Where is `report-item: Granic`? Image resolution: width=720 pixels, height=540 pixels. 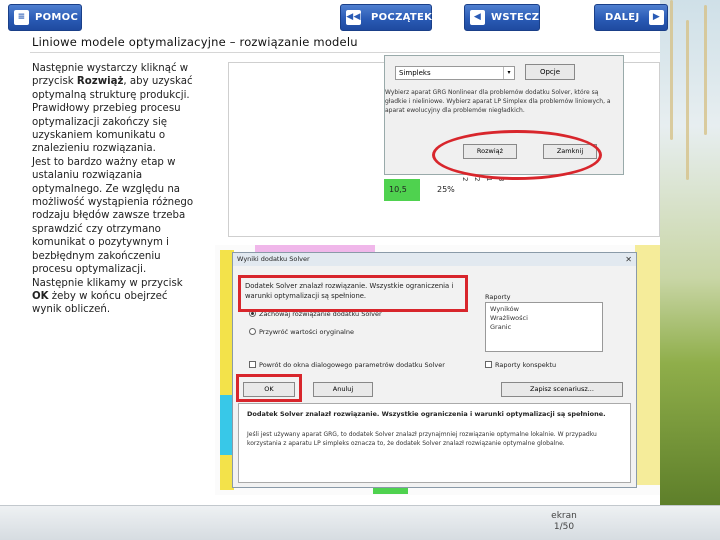 report-item: Granic is located at coordinates (544, 327).